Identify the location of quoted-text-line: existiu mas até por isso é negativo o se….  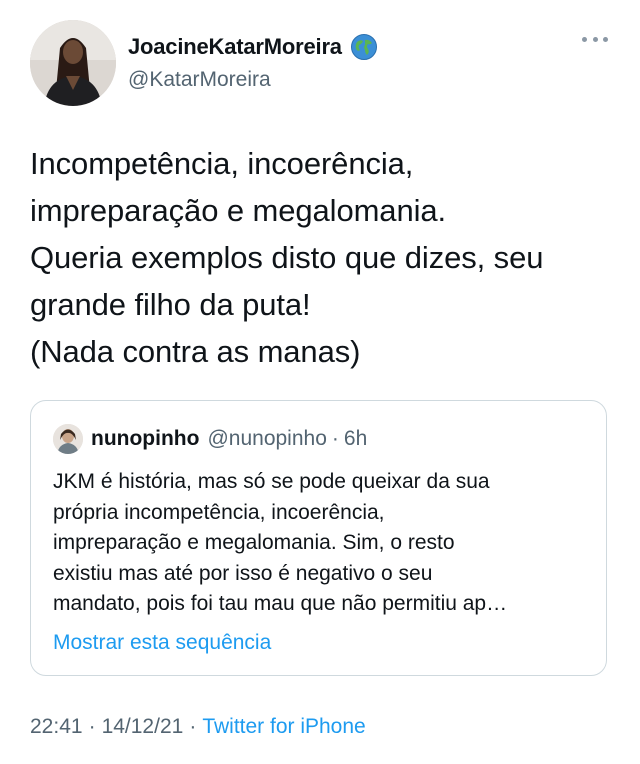
(243, 573).